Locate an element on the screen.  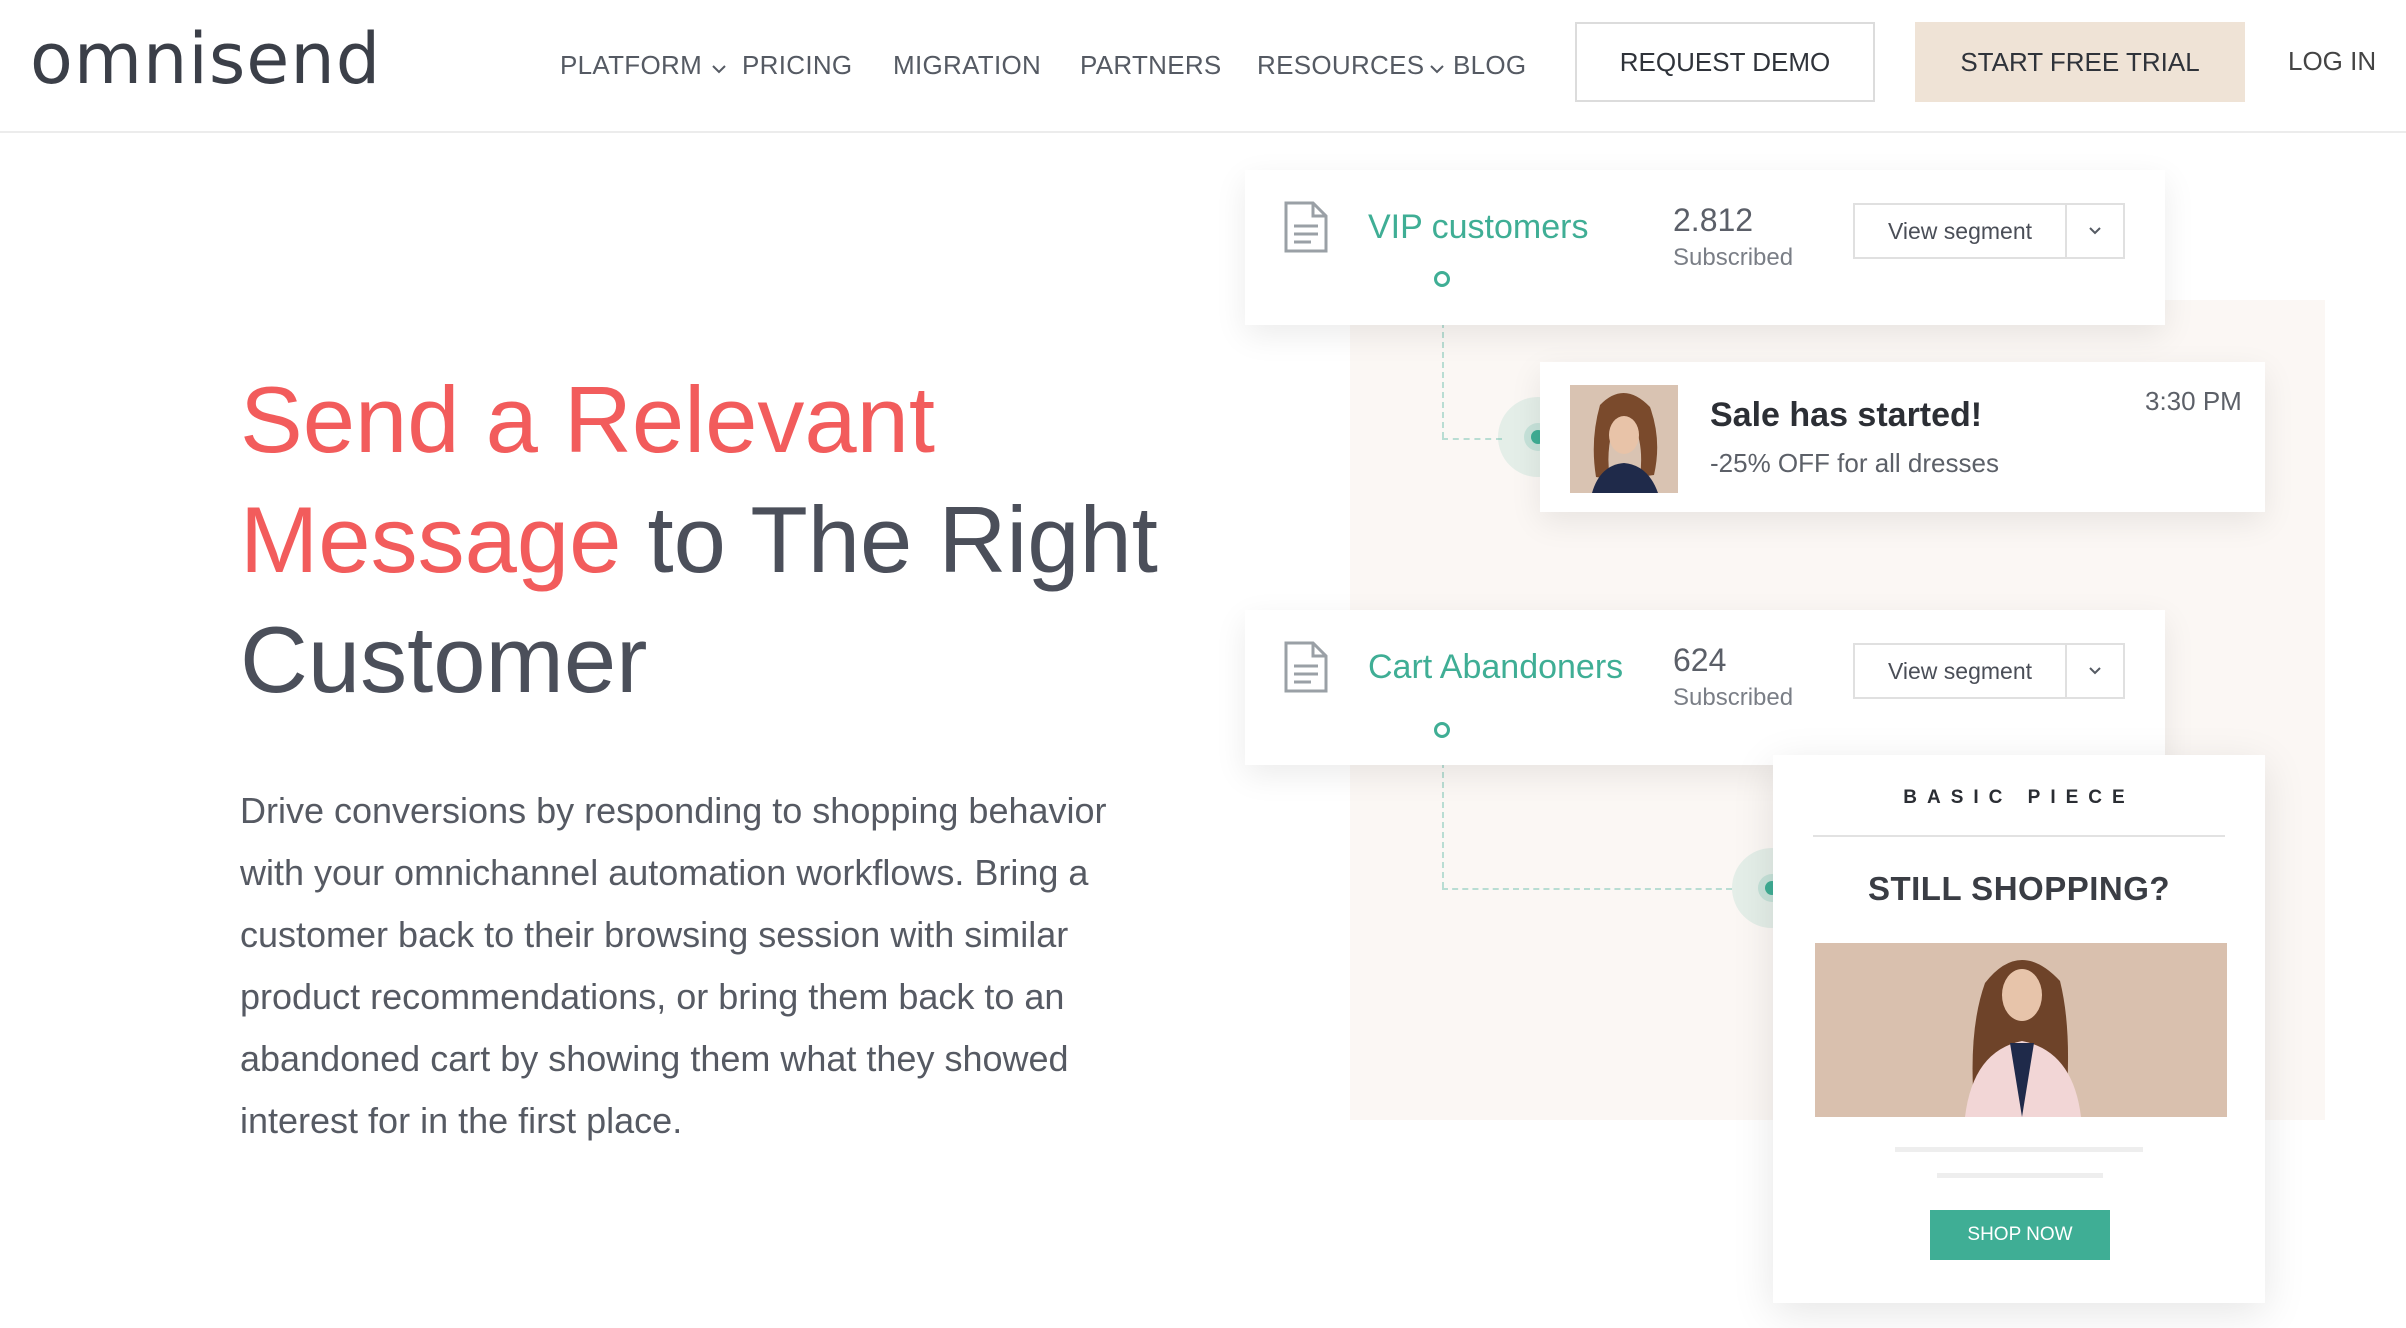
nav-pricing: PRICING is located at coordinates (797, 65).